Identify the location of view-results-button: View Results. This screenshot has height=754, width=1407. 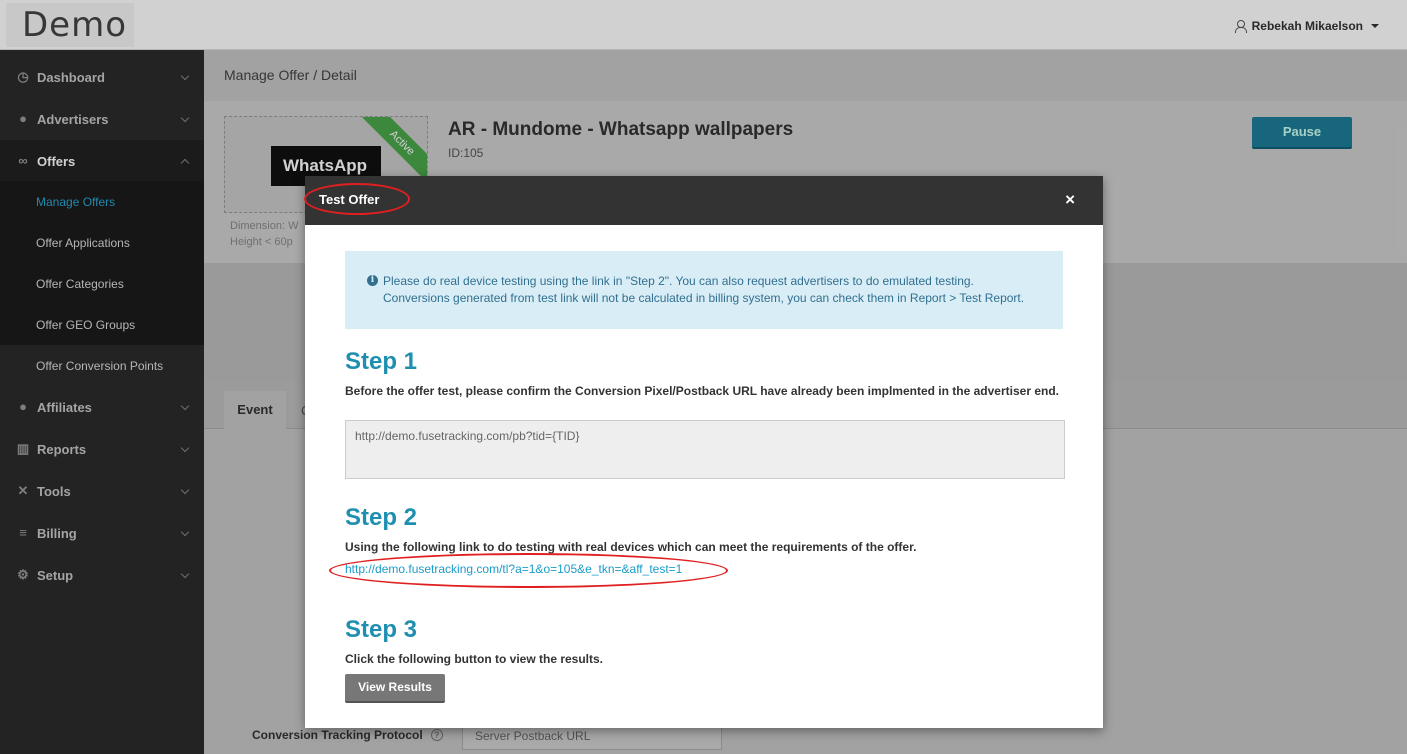
(395, 688).